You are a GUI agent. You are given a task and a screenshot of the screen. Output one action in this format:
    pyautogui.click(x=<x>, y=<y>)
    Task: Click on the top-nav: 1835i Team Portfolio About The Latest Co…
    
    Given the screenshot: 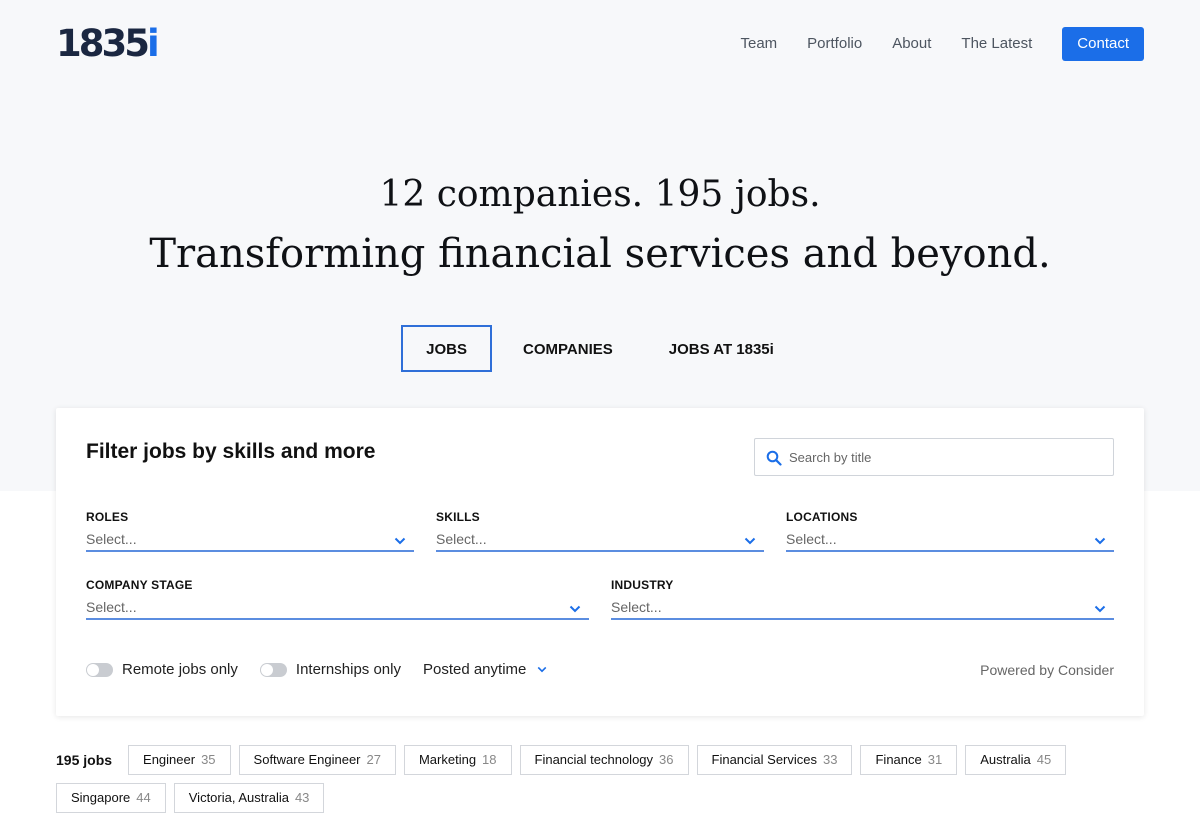 What is the action you would take?
    pyautogui.click(x=600, y=44)
    